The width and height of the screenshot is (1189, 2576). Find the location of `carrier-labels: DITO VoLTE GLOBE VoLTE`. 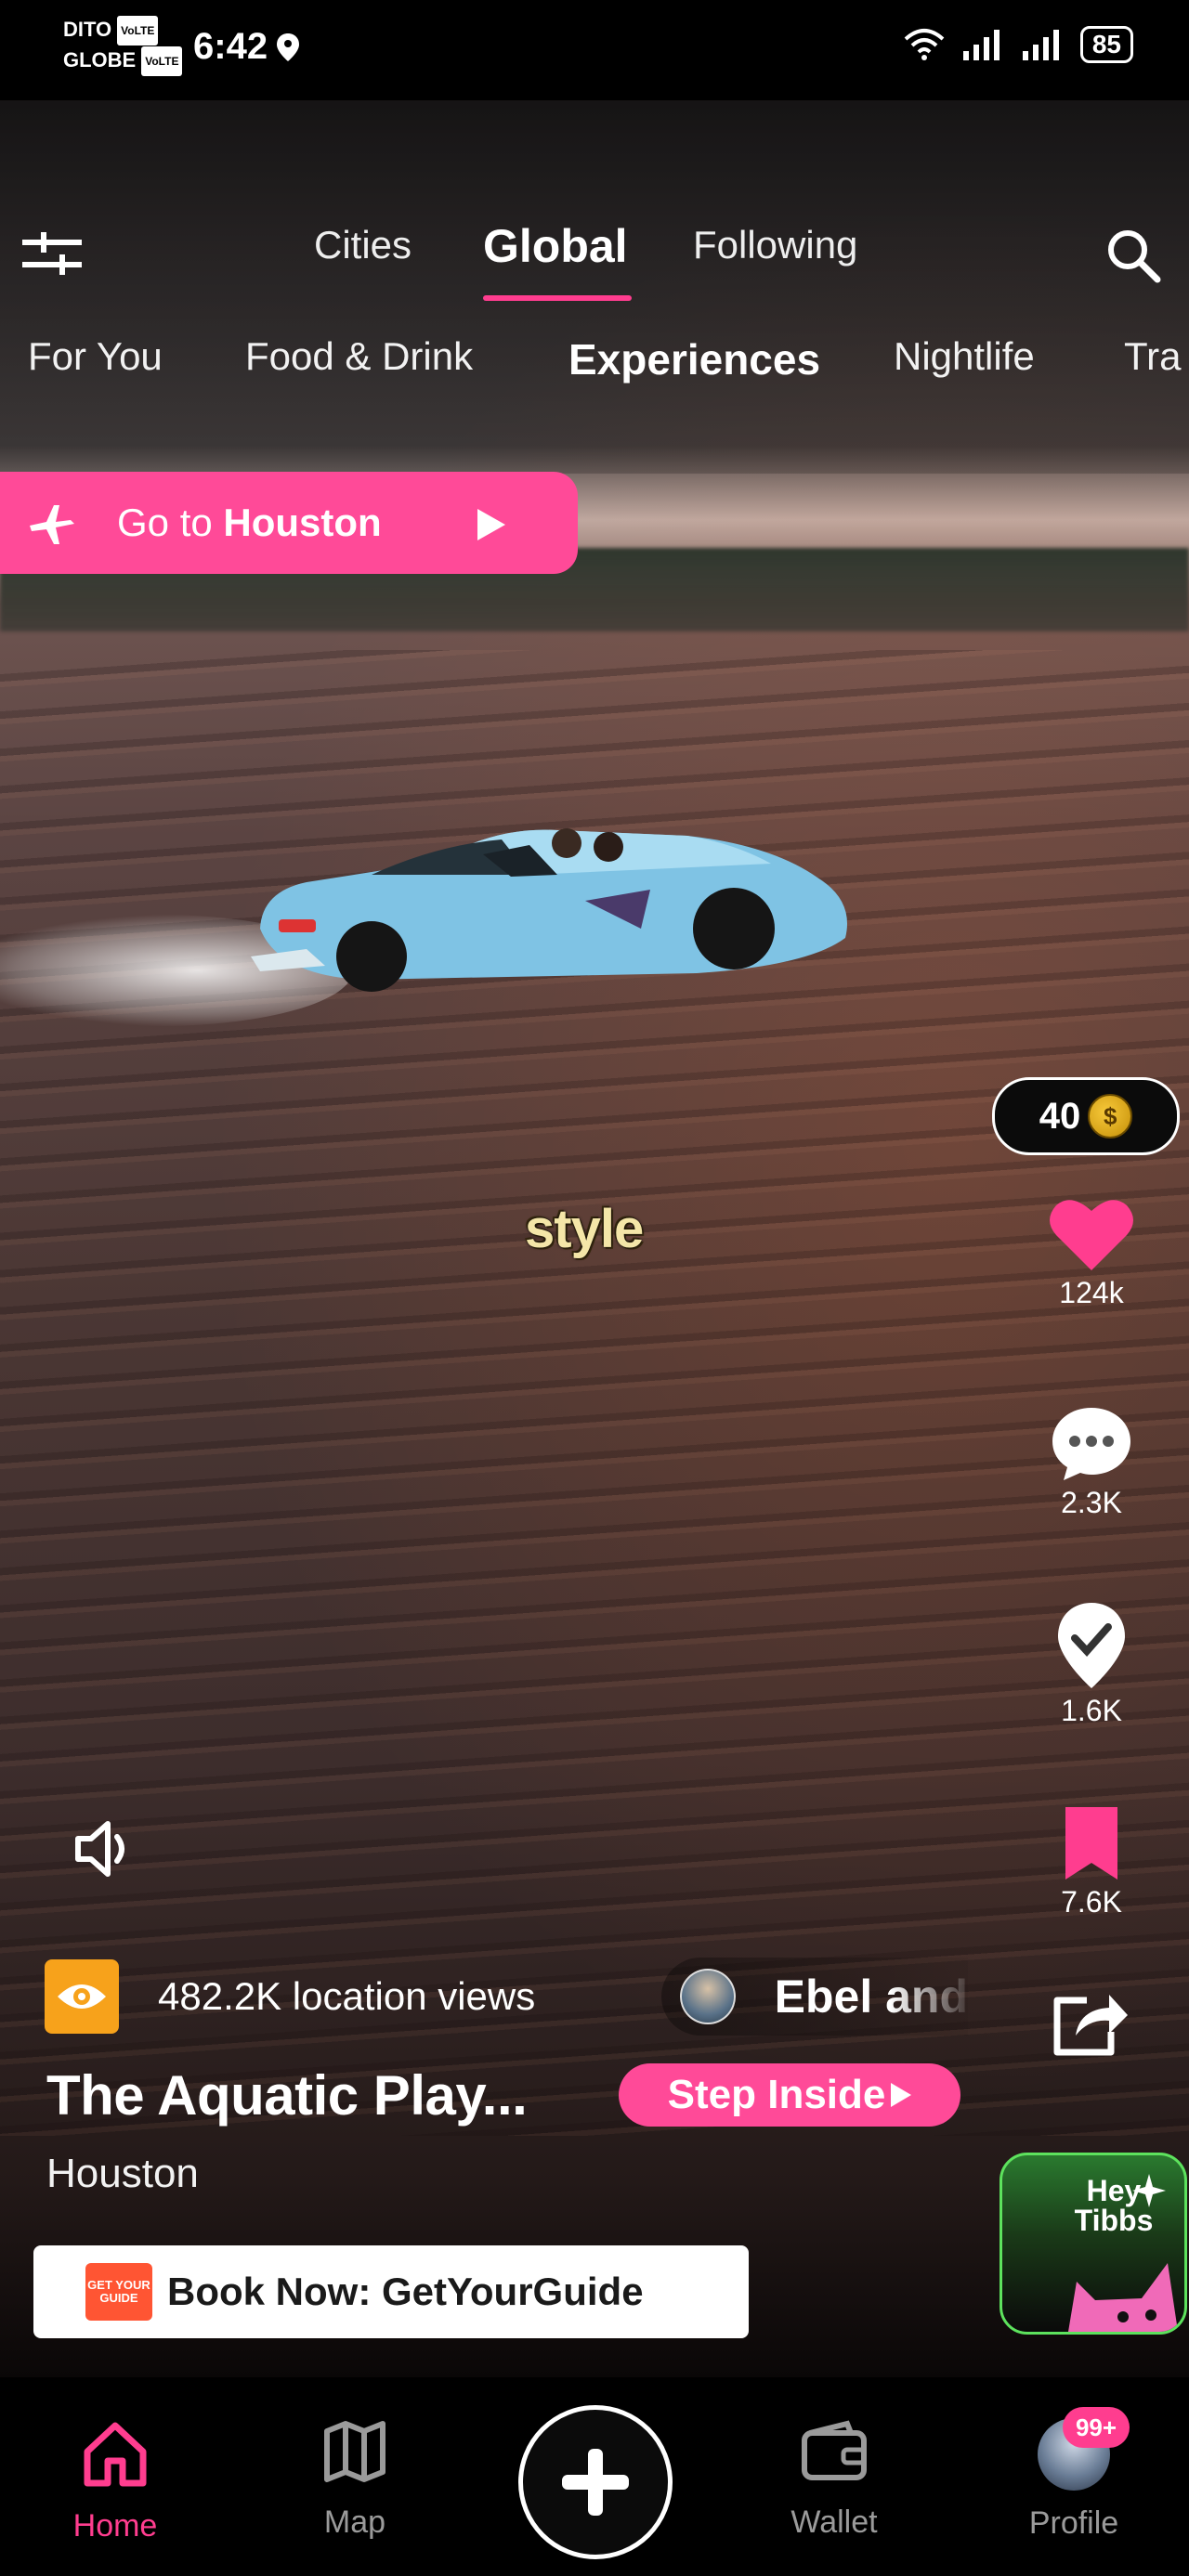

carrier-labels: DITO VoLTE GLOBE VoLTE is located at coordinates (123, 46).